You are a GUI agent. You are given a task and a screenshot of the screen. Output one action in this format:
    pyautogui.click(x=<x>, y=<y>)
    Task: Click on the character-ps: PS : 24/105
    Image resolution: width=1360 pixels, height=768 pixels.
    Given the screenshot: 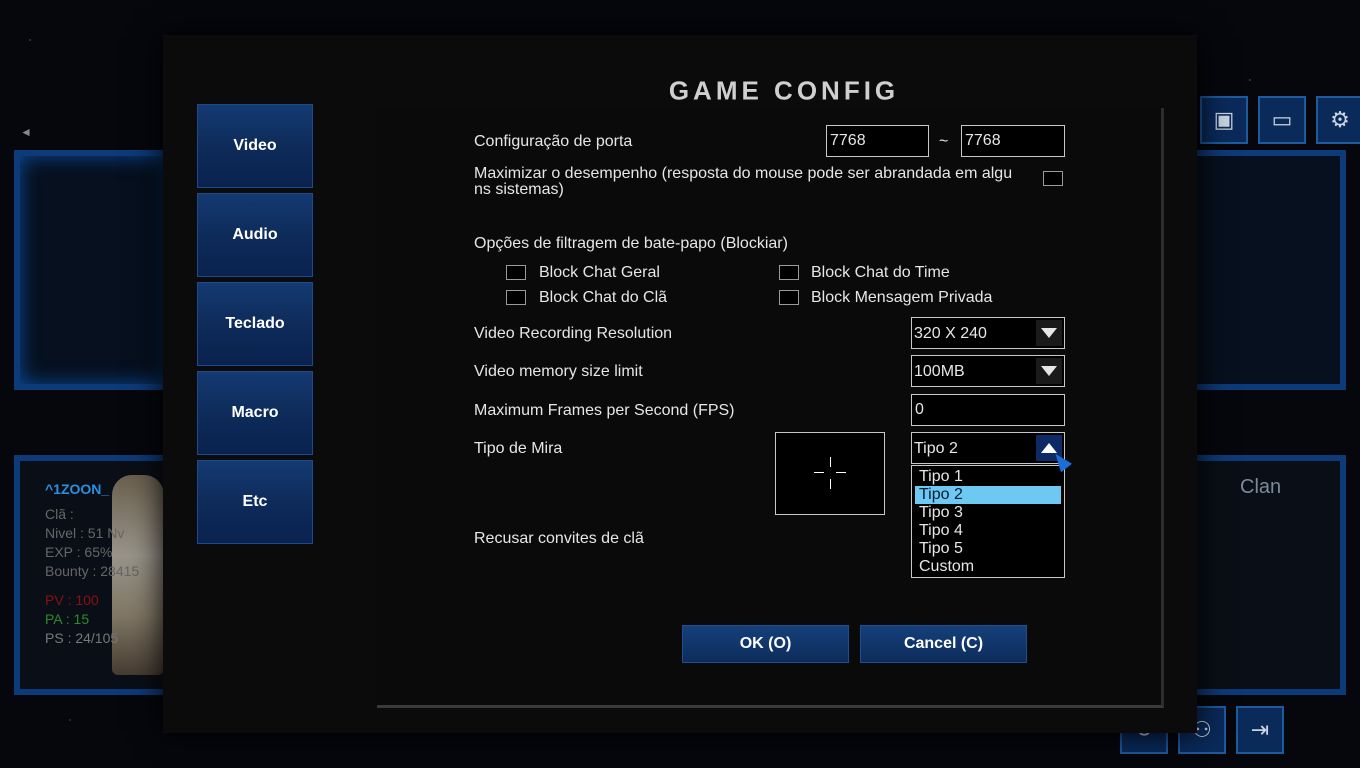 What is the action you would take?
    pyautogui.click(x=82, y=638)
    